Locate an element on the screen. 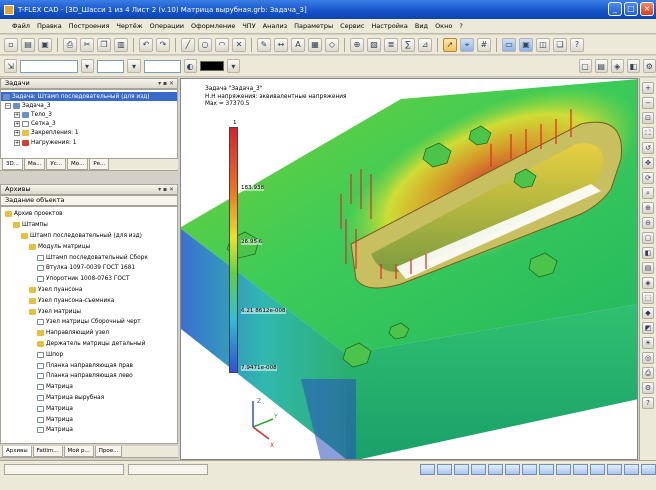 The image size is (656, 490). menu-item: Сервис is located at coordinates (352, 26).